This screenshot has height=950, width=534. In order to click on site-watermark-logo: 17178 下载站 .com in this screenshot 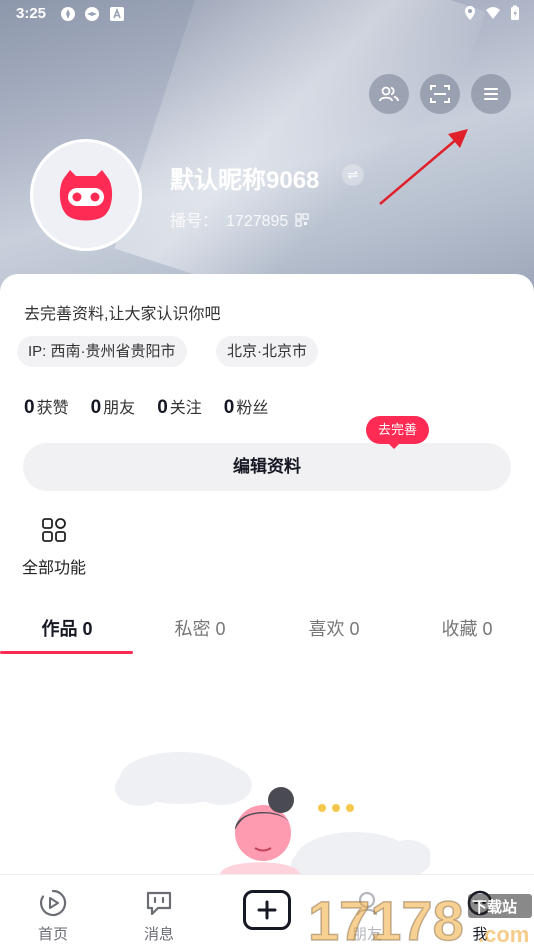, I will do `click(419, 919)`.